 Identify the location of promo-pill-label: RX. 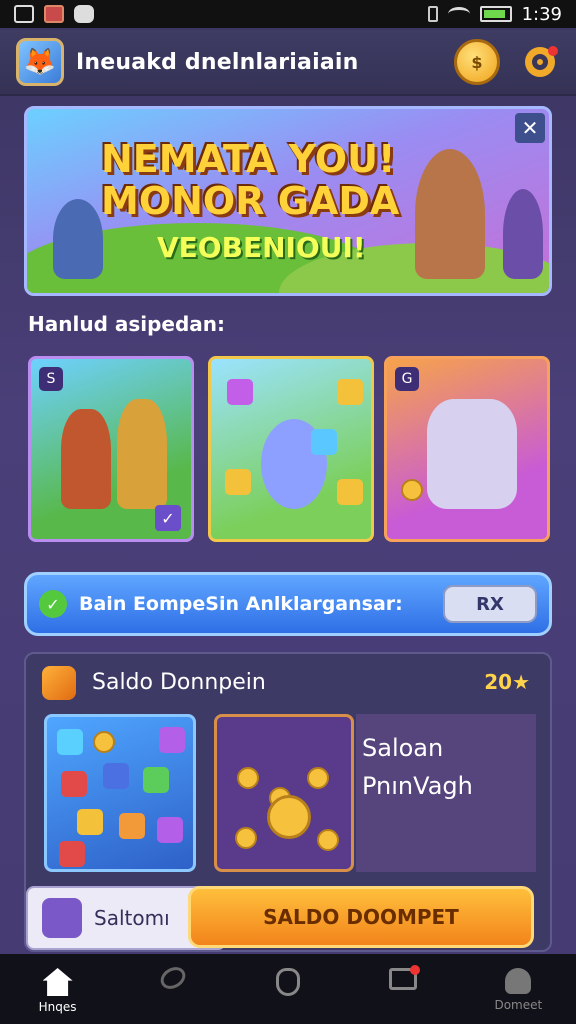
(490, 604).